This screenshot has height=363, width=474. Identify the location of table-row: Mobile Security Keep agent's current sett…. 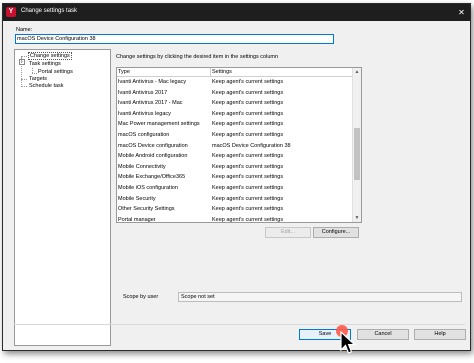
(234, 199).